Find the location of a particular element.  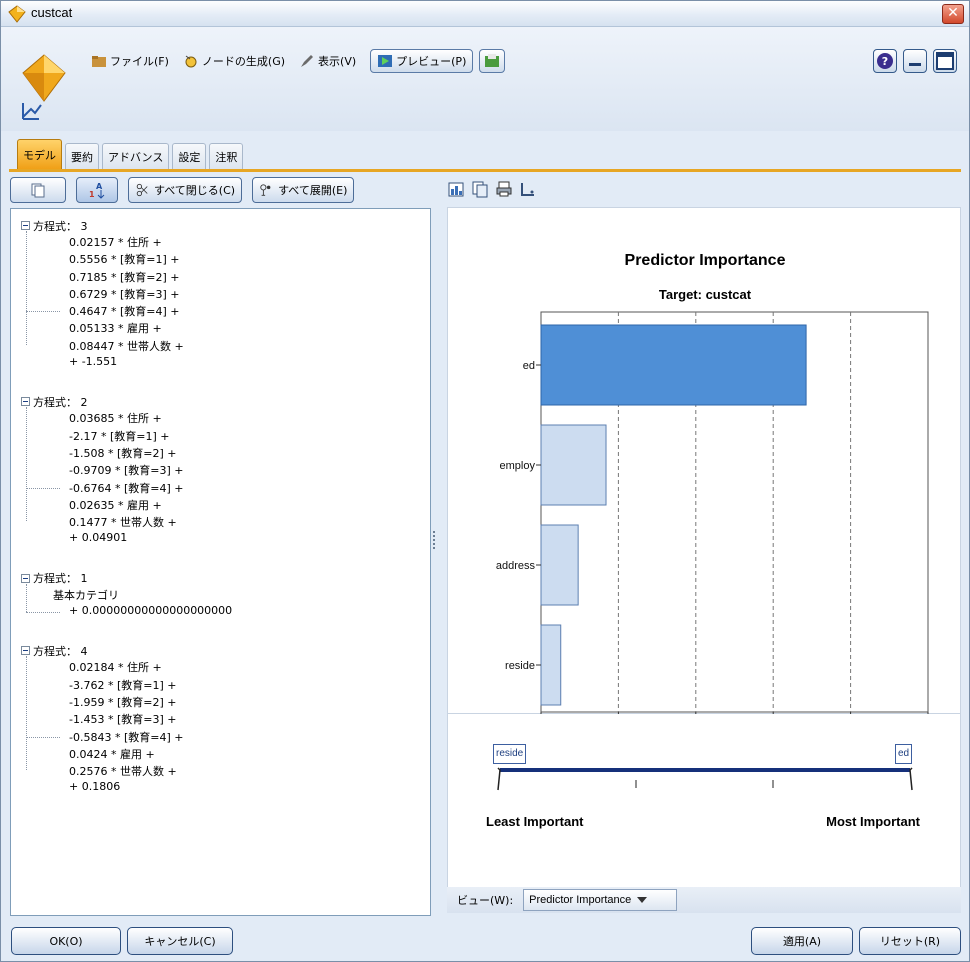

tab-model: モデル is located at coordinates (39, 154).